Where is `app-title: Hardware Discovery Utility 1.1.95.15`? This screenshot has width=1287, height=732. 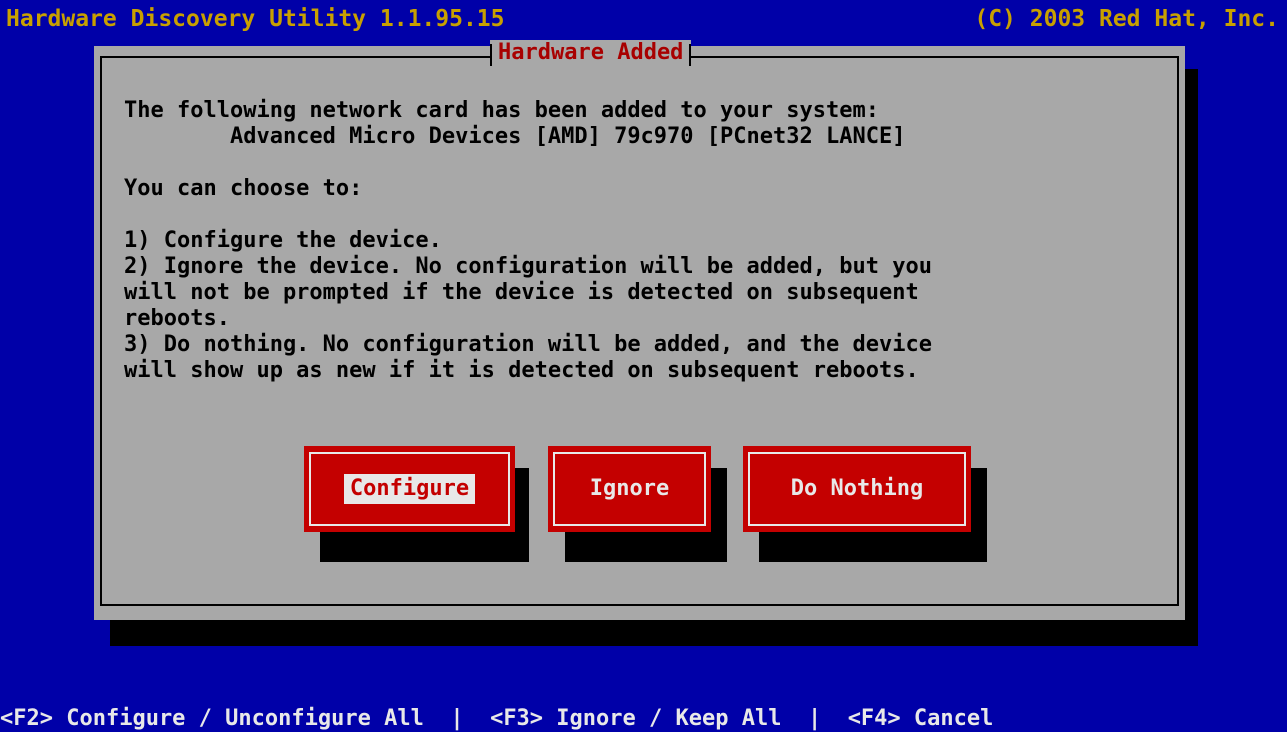
app-title: Hardware Discovery Utility 1.1.95.15 is located at coordinates (255, 19).